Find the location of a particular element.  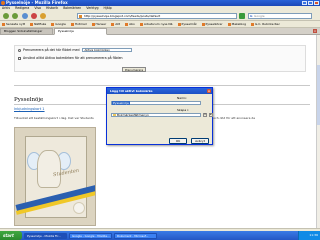

subscribe-radio-label: Prenumerera på det här flödet med is located at coordinates (51, 50).